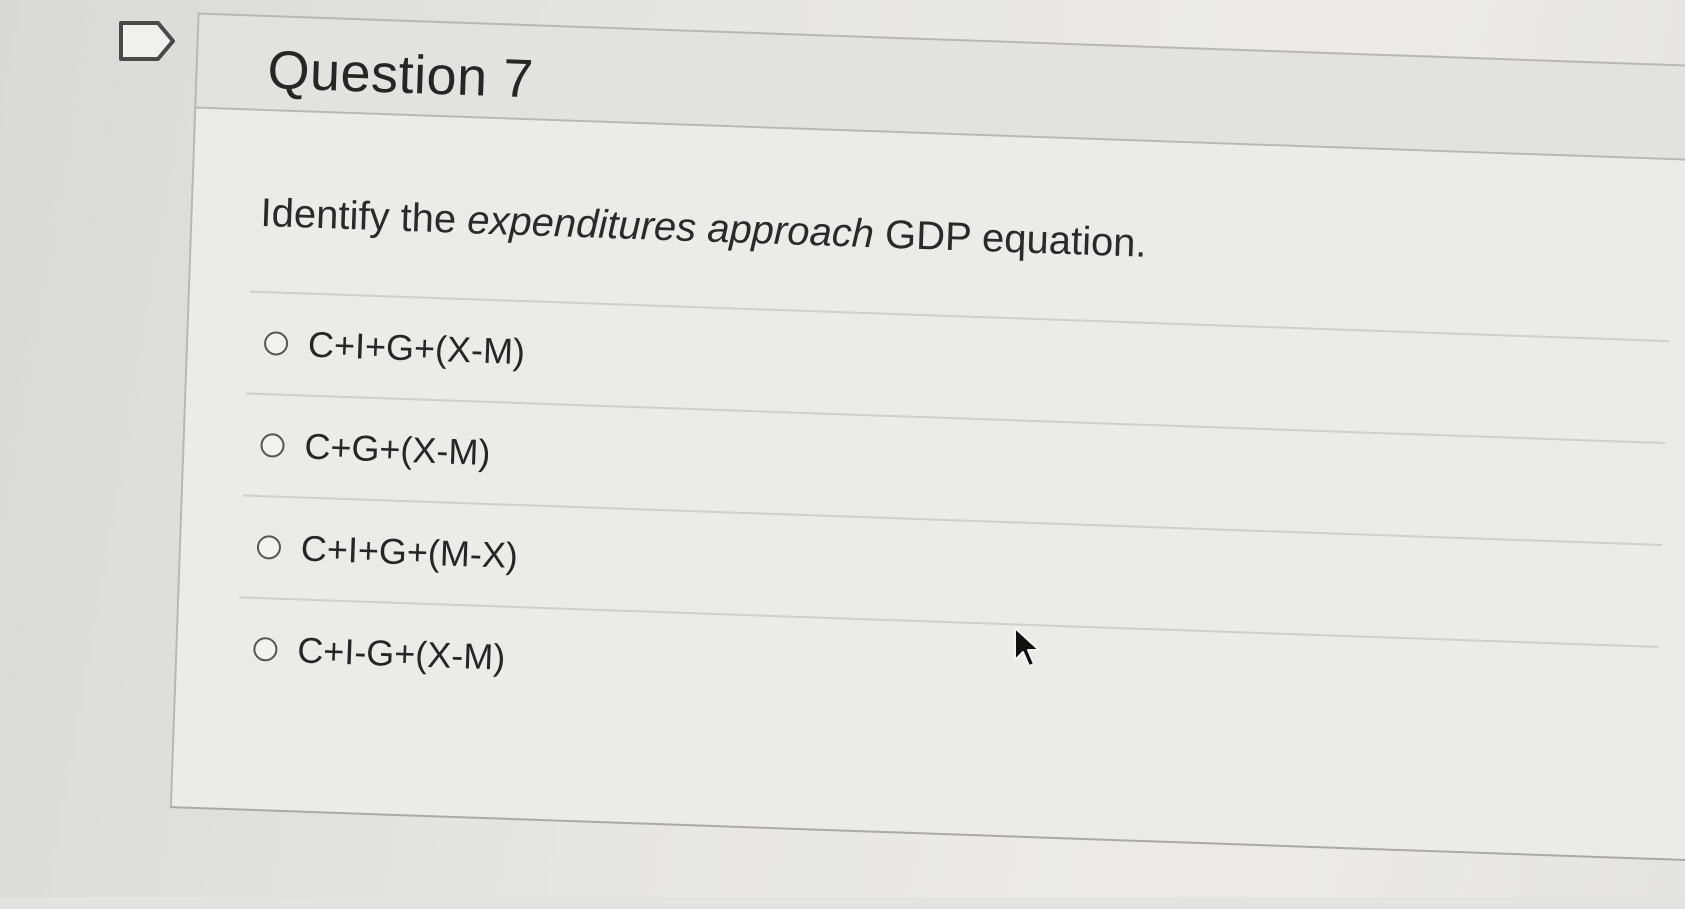  I want to click on prompt-text-end: GDP equation., so click(1010, 239).